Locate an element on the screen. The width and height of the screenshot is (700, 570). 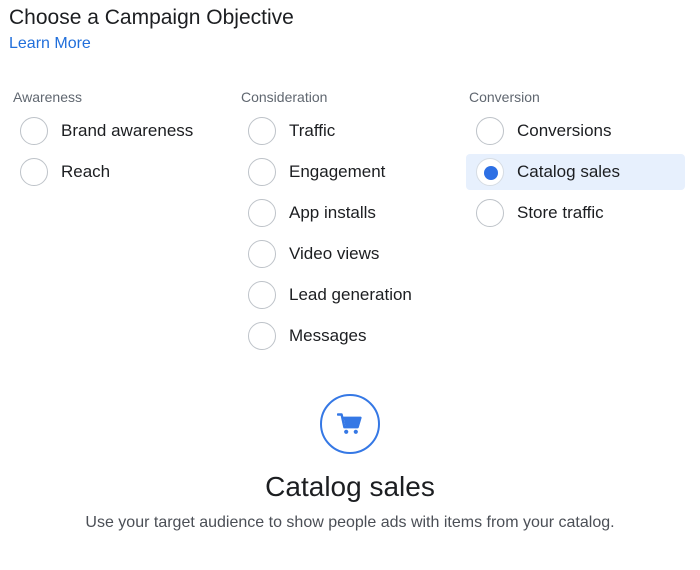
objective-option-store-traffic: Store traffic is located at coordinates (575, 213).